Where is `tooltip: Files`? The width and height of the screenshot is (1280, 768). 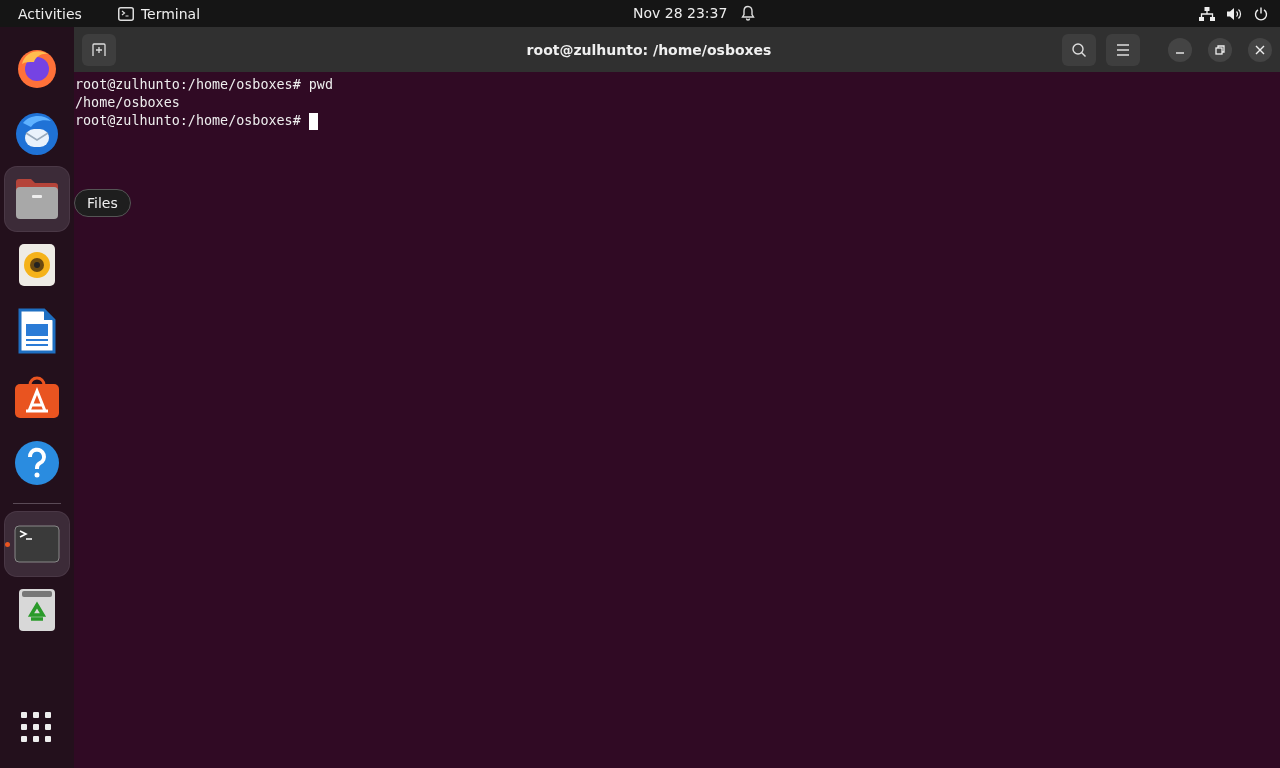
tooltip: Files is located at coordinates (102, 203).